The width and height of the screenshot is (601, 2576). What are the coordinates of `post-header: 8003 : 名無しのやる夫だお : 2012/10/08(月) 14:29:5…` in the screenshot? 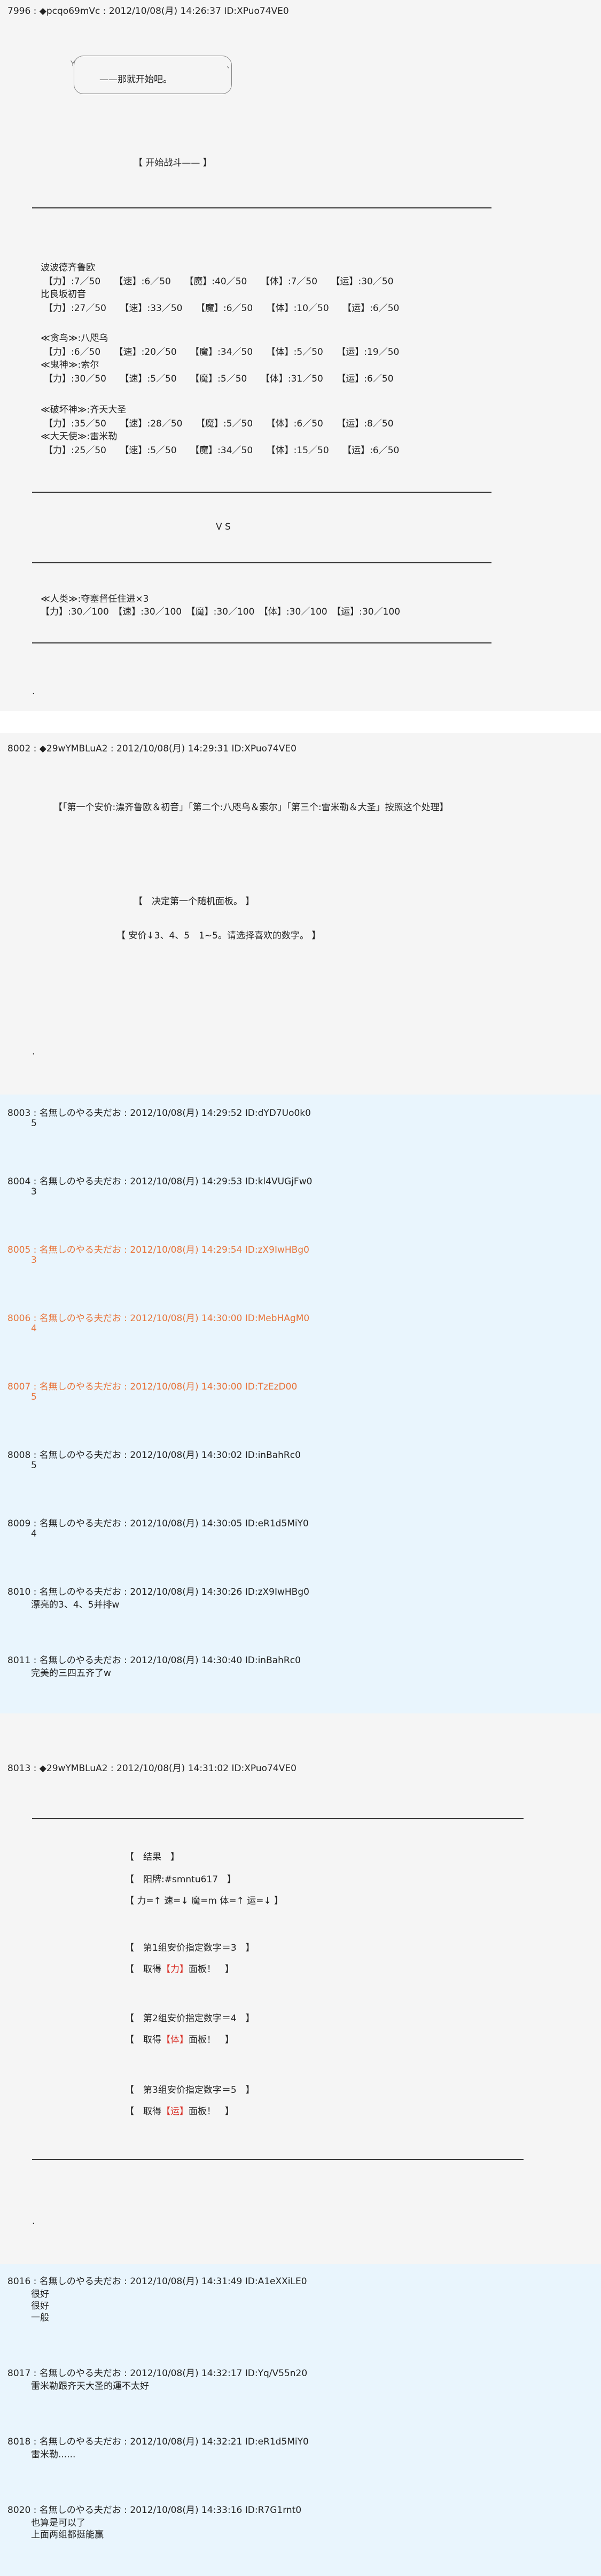 It's located at (159, 1114).